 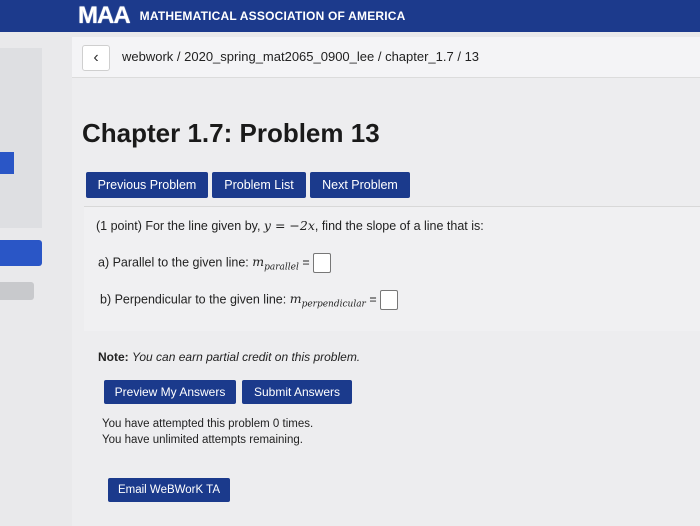 I want to click on attempts-count: You have attempted this problem 0 times., so click(x=208, y=424).